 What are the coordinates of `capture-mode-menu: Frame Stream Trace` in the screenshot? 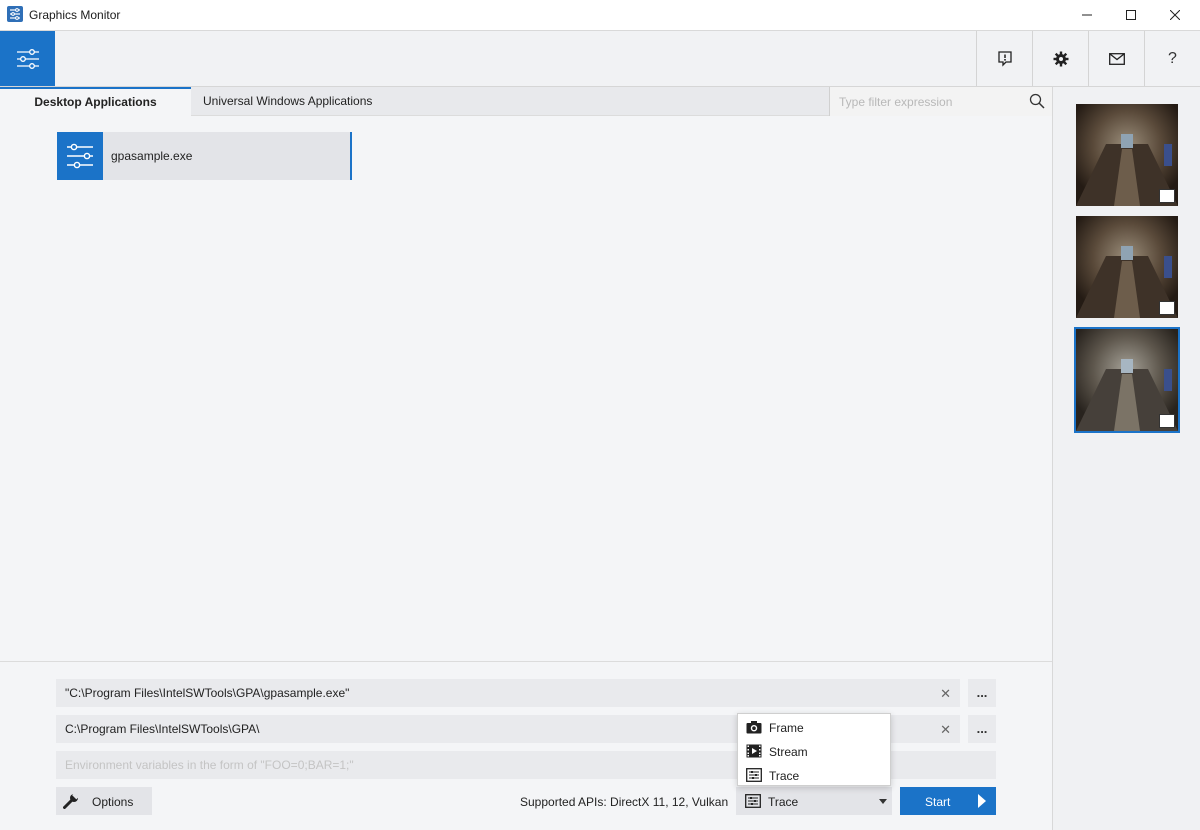 It's located at (814, 749).